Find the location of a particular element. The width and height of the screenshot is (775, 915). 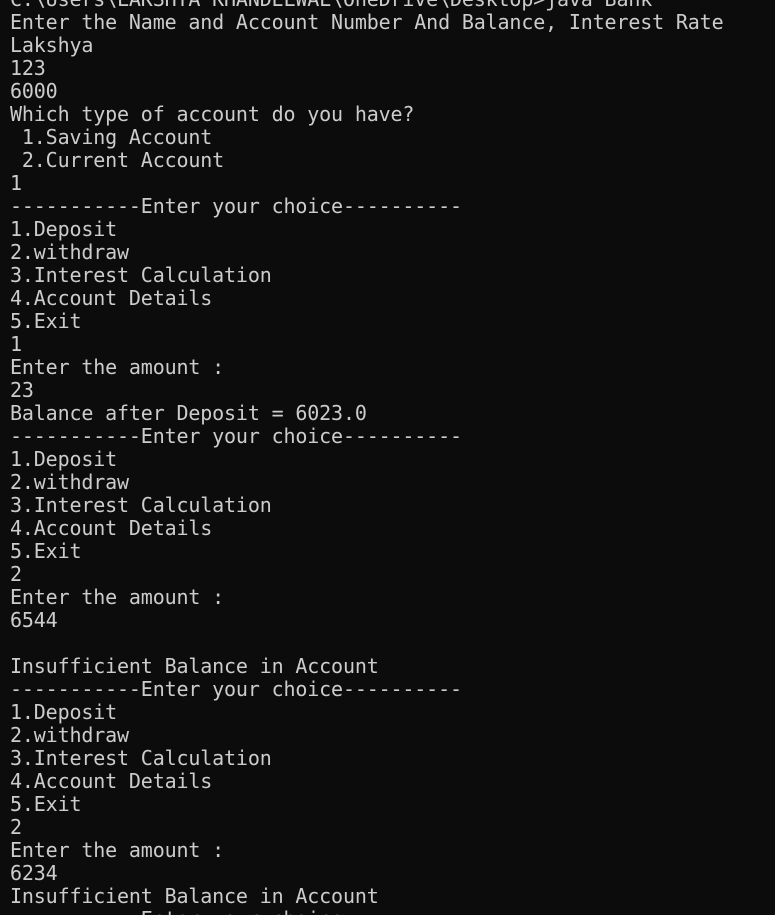

console-line: 23 is located at coordinates (22, 390).